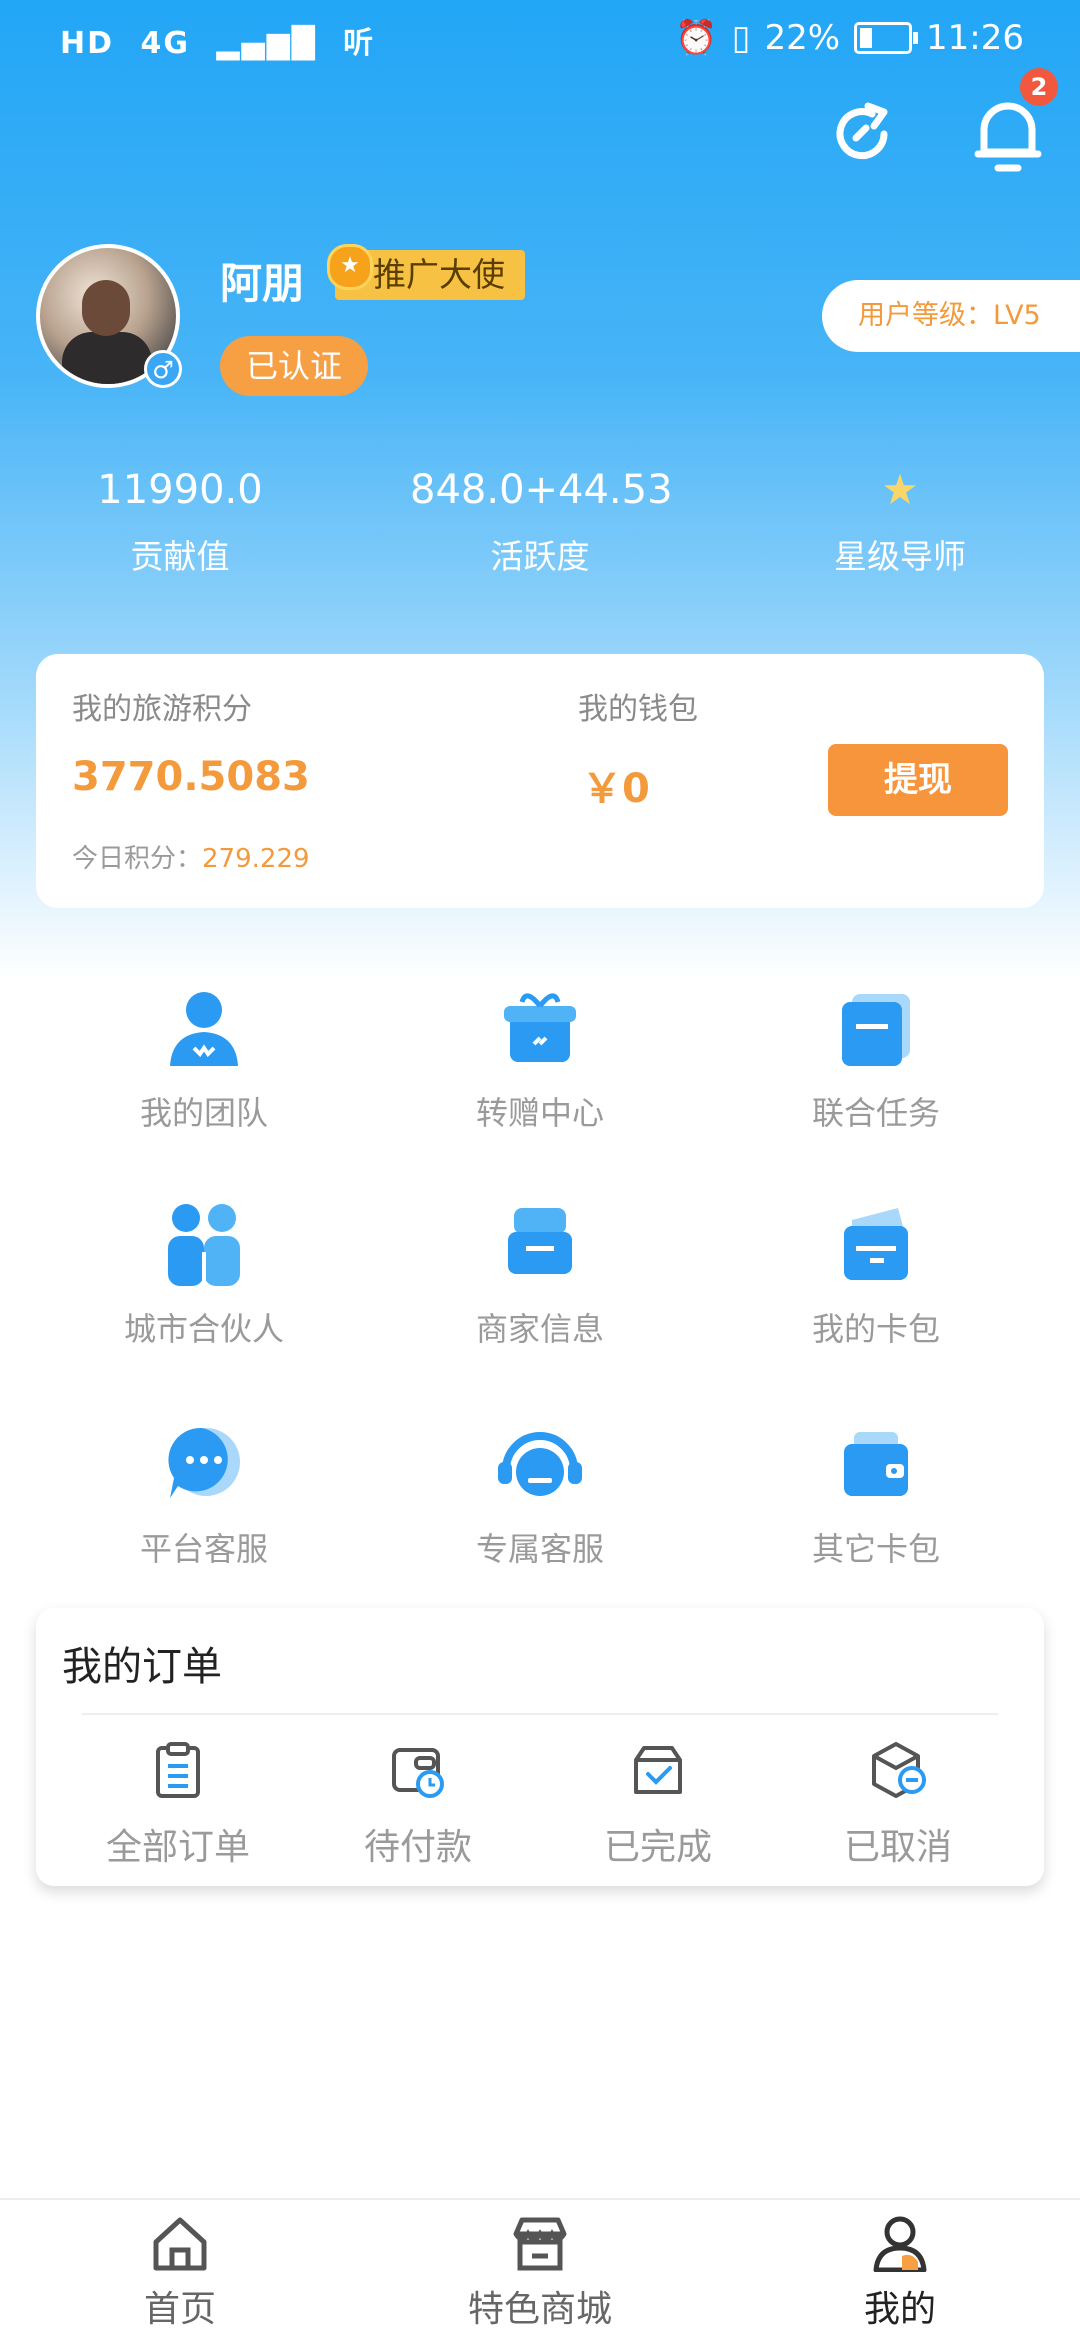 The width and height of the screenshot is (1080, 2342). I want to click on gender-male-icon: ♂, so click(163, 369).